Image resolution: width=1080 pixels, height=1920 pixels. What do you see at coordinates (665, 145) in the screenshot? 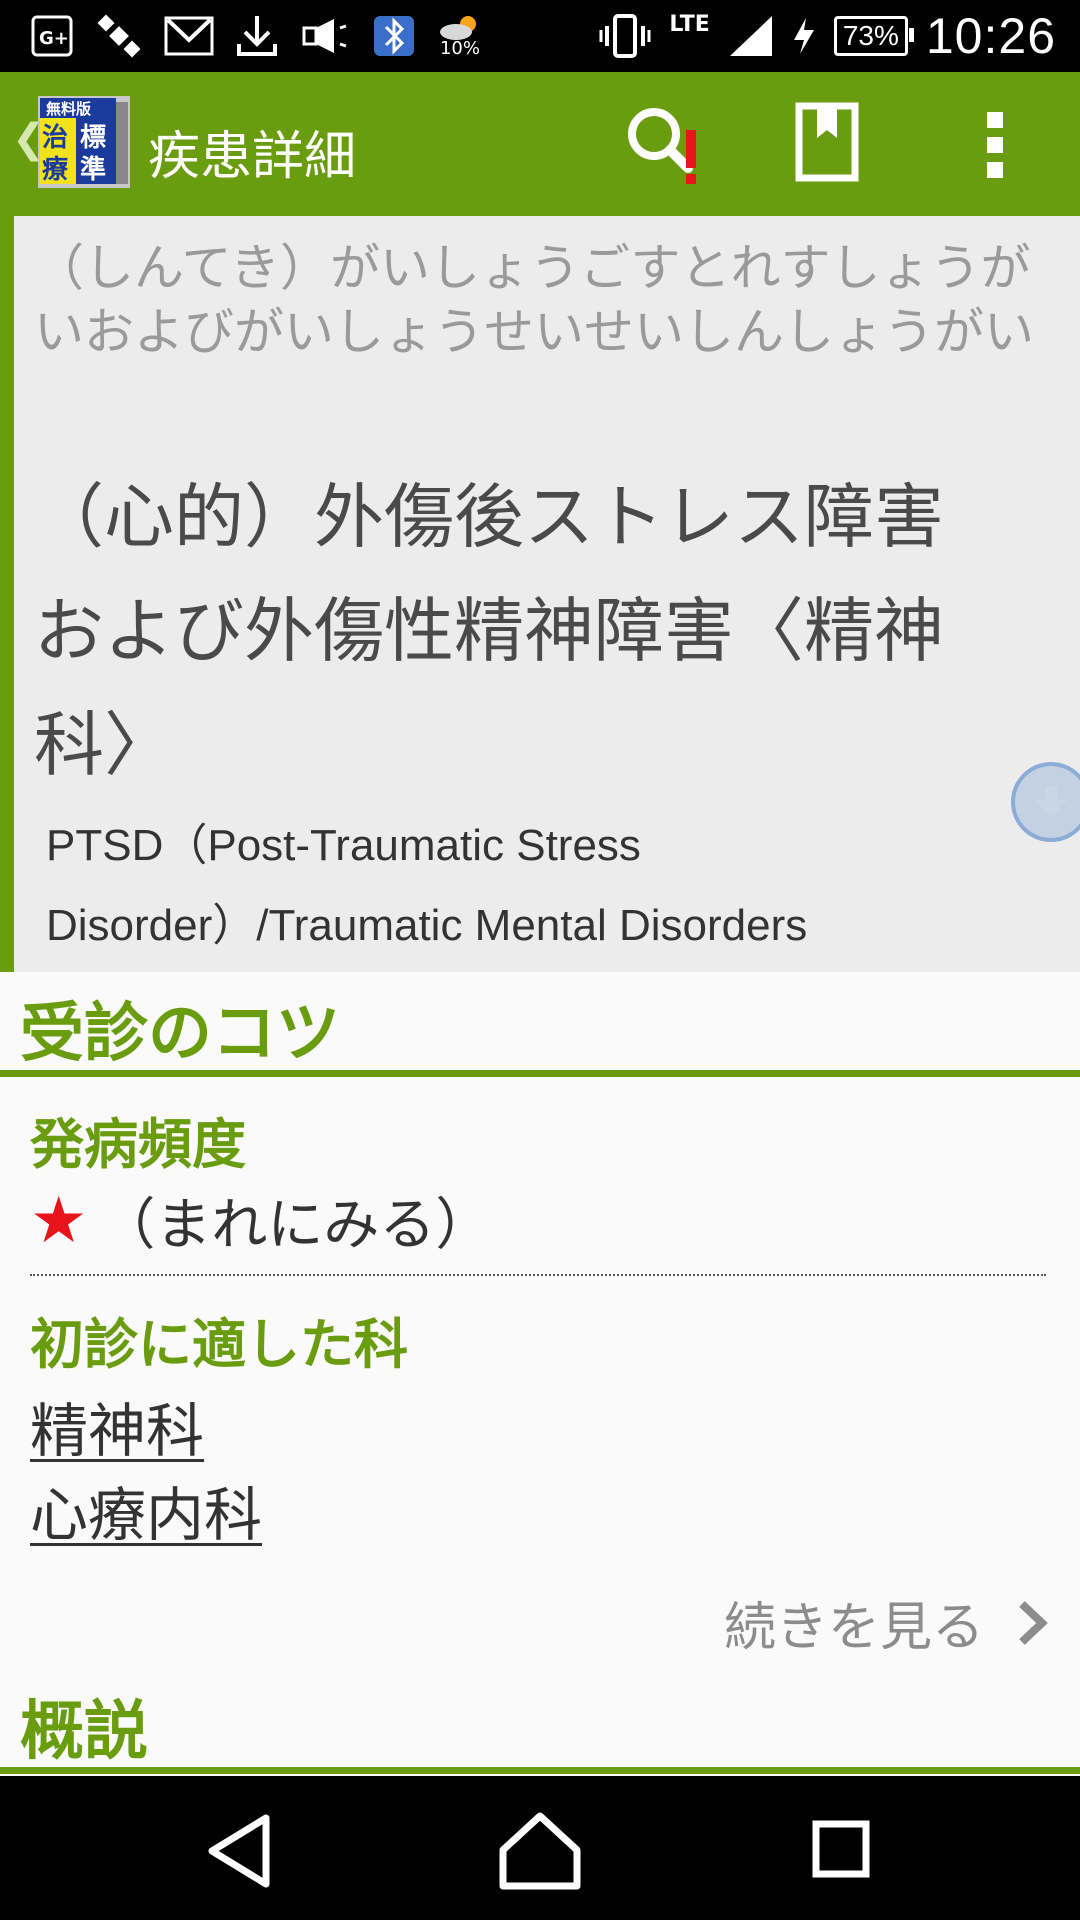
I see `search-alert-icon` at bounding box center [665, 145].